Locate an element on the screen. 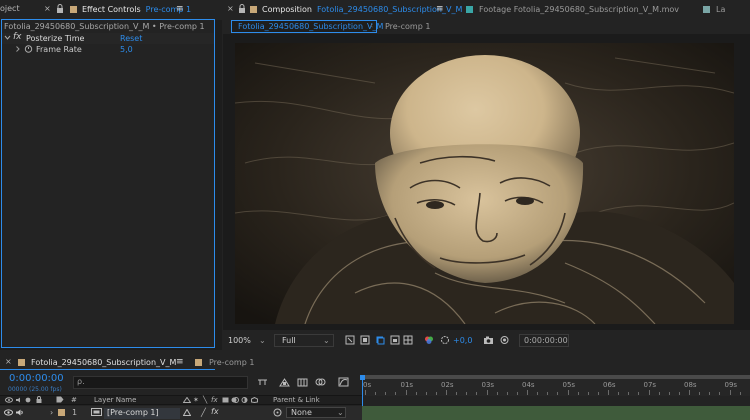 The image size is (750, 420). frame-rate-value: 5,0 is located at coordinates (126, 49).